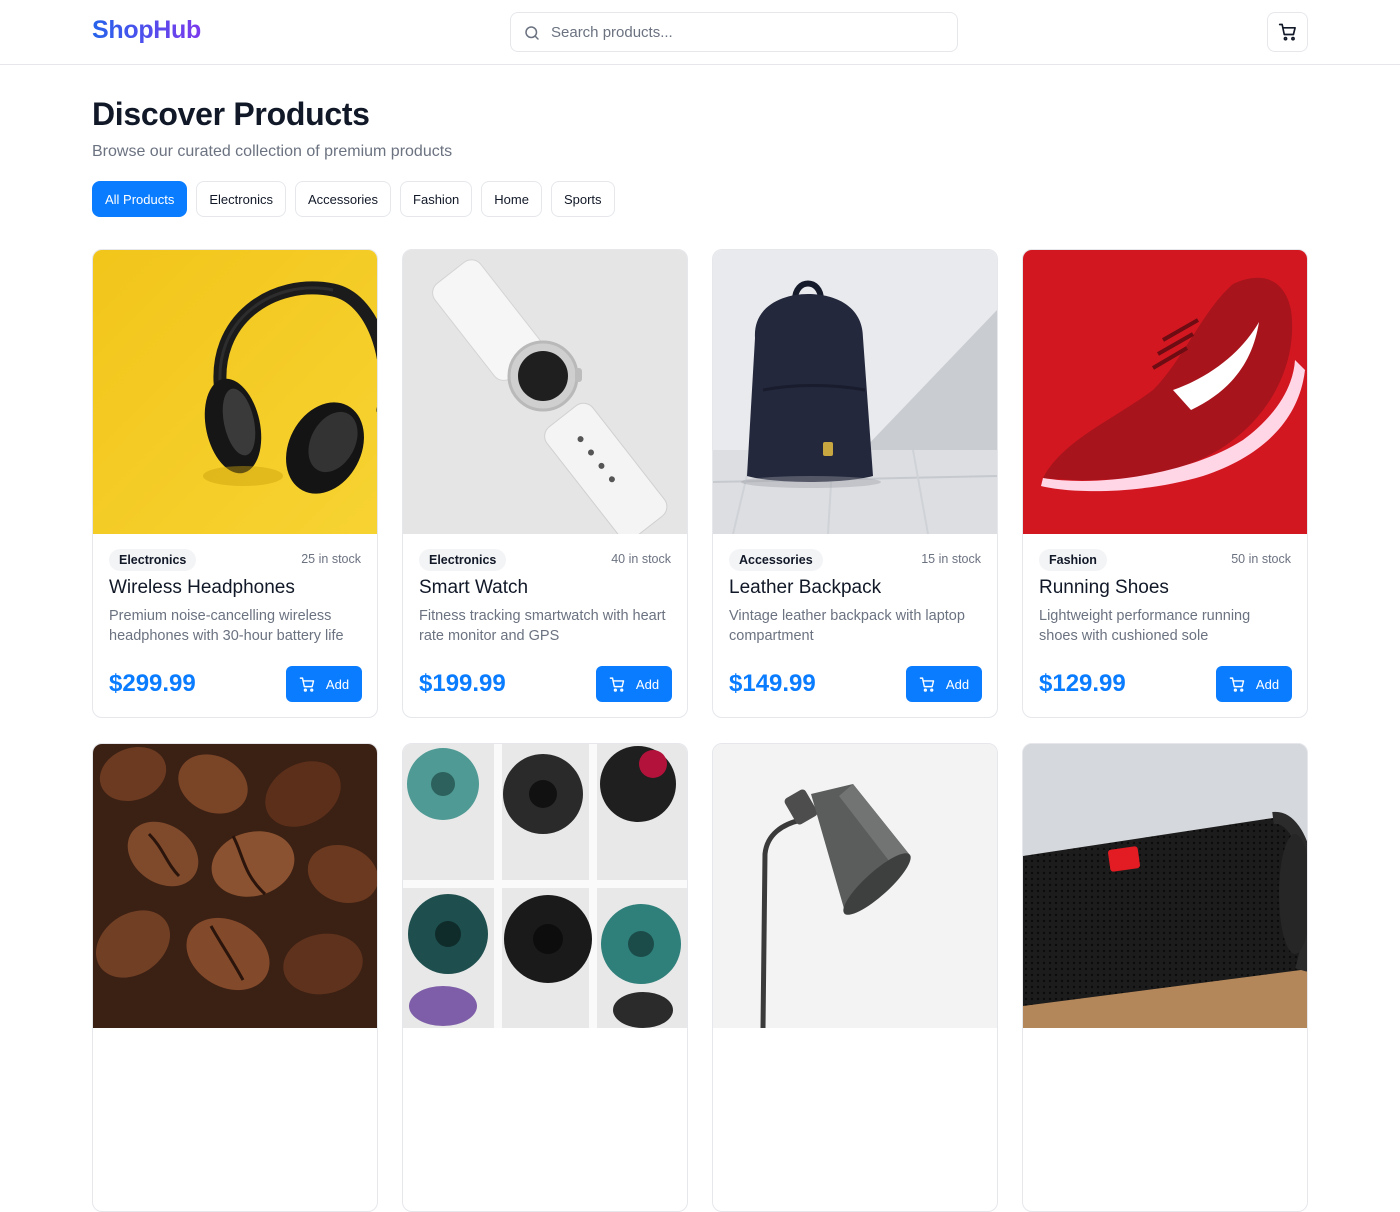 This screenshot has width=1400, height=1212. Describe the element at coordinates (331, 559) in the screenshot. I see `stock-count: 25 in stock` at that location.